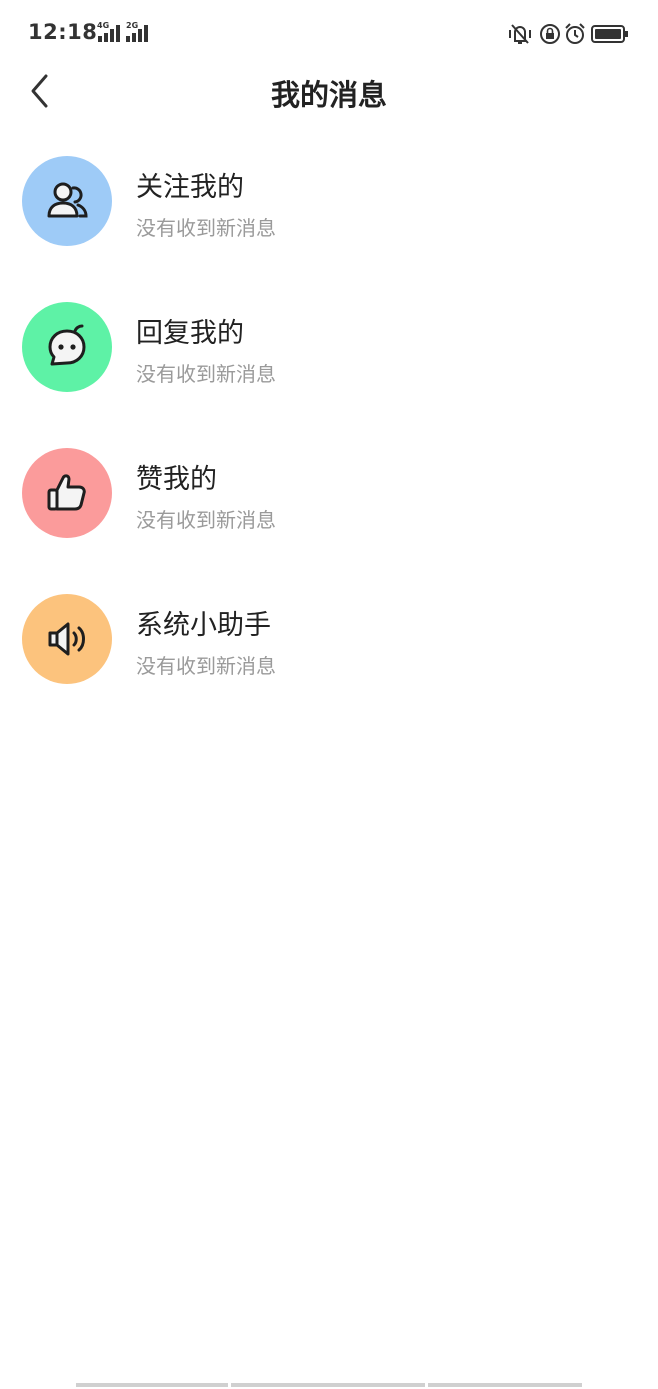 The height and width of the screenshot is (1389, 658). I want to click on thumbs-up-icon, so click(66, 492).